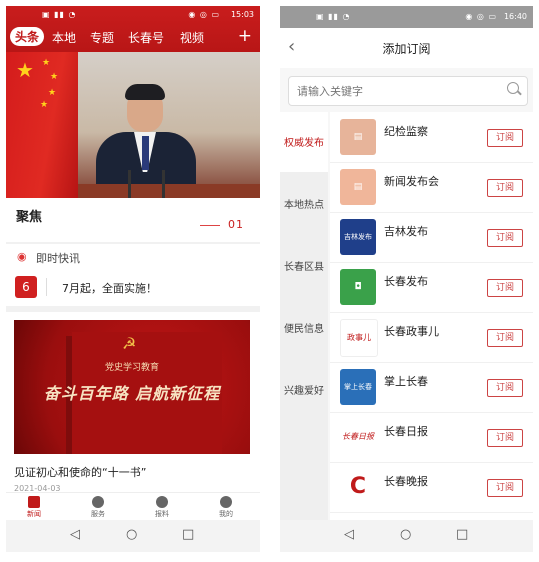 This screenshot has width=539, height=562. I want to click on book-title: 奋斗百年路 启航新征程, so click(132, 393).